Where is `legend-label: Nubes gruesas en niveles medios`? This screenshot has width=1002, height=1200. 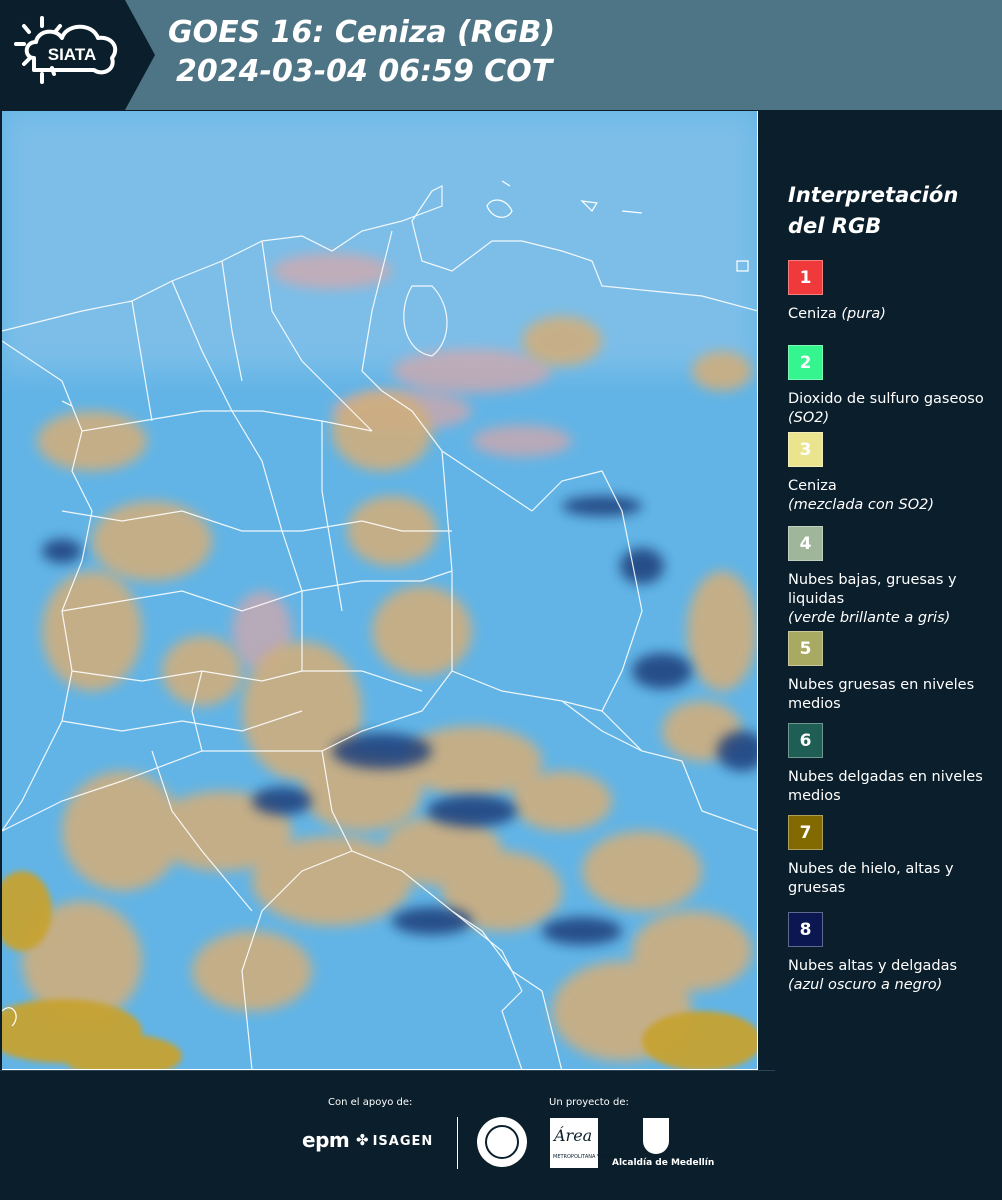 legend-label: Nubes gruesas en niveles medios is located at coordinates (894, 695).